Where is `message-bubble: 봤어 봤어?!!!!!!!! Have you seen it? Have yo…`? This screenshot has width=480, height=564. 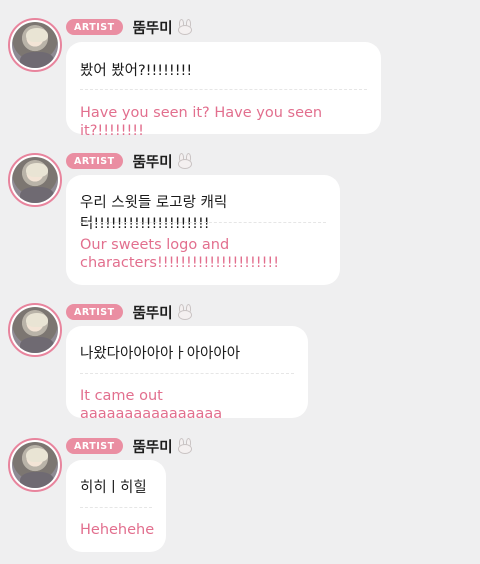 message-bubble: 봤어 봤어?!!!!!!!! Have you seen it? Have yo… is located at coordinates (223, 90).